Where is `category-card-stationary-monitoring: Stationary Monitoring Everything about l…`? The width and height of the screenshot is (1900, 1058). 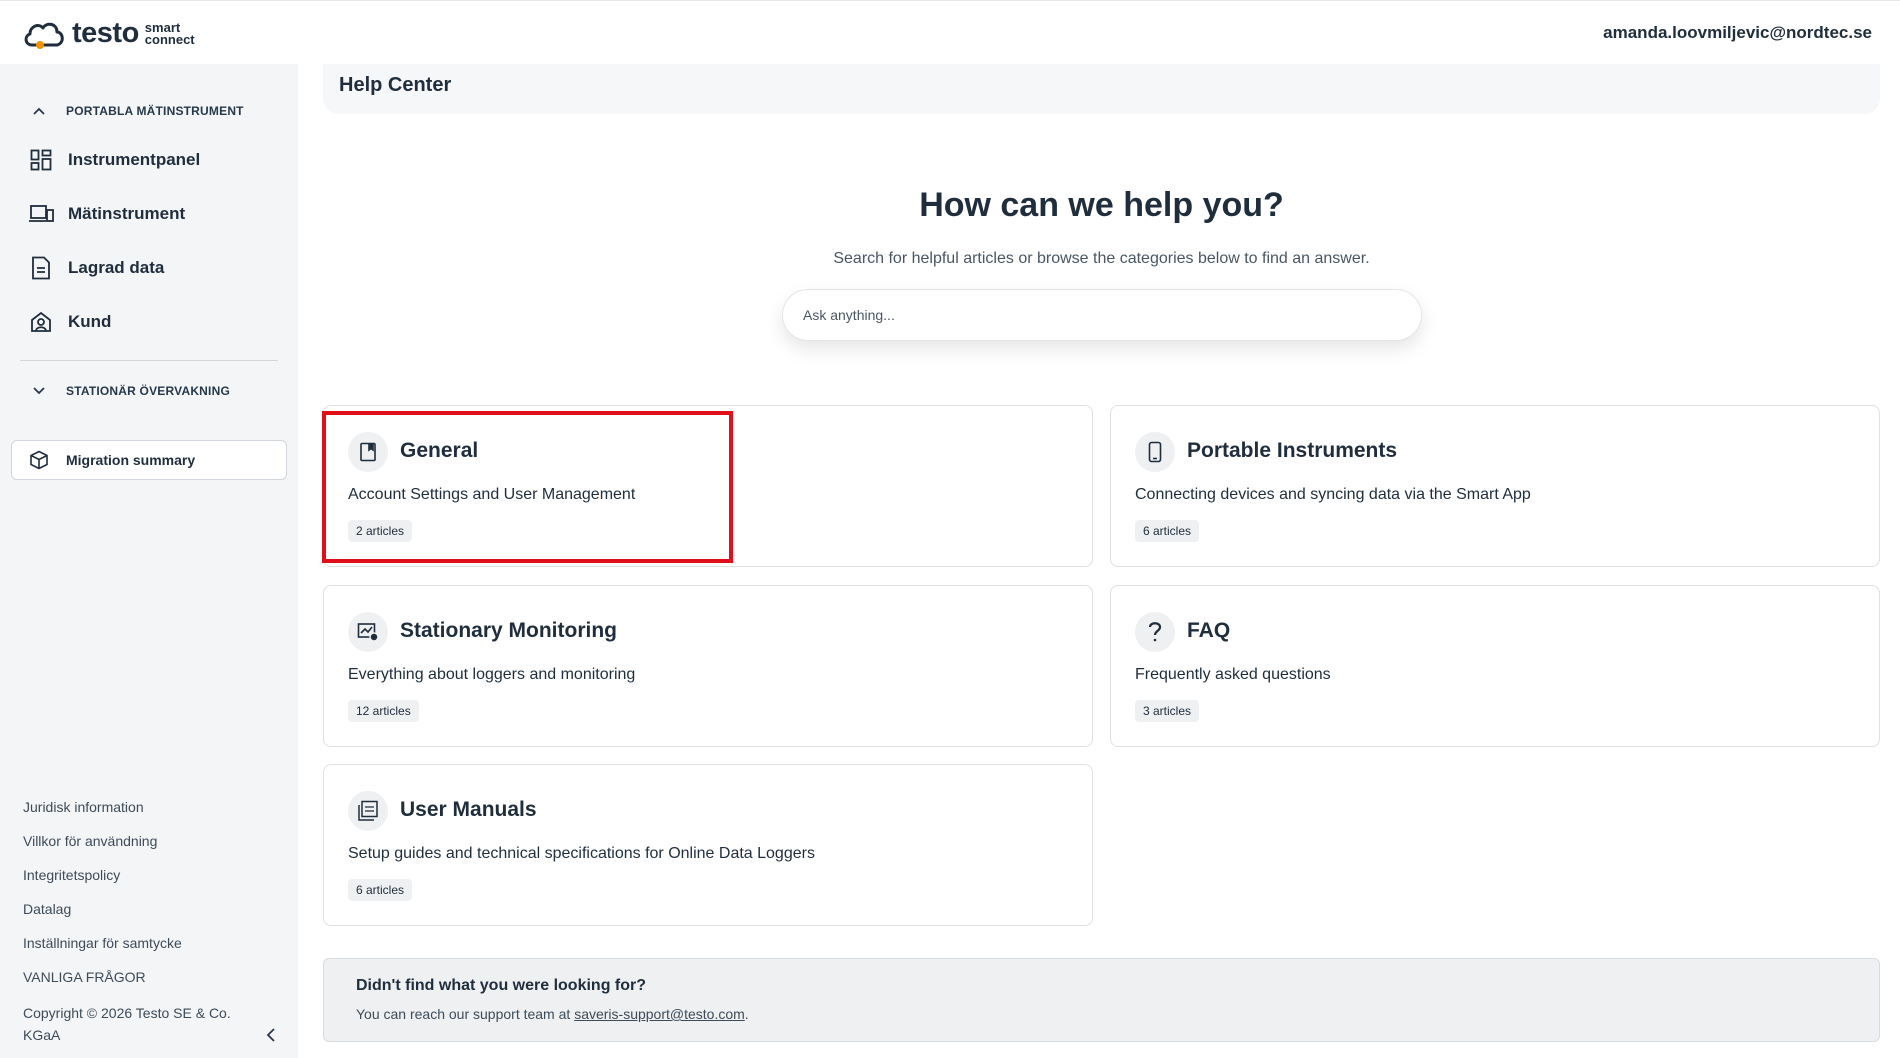 category-card-stationary-monitoring: Stationary Monitoring Everything about l… is located at coordinates (708, 666).